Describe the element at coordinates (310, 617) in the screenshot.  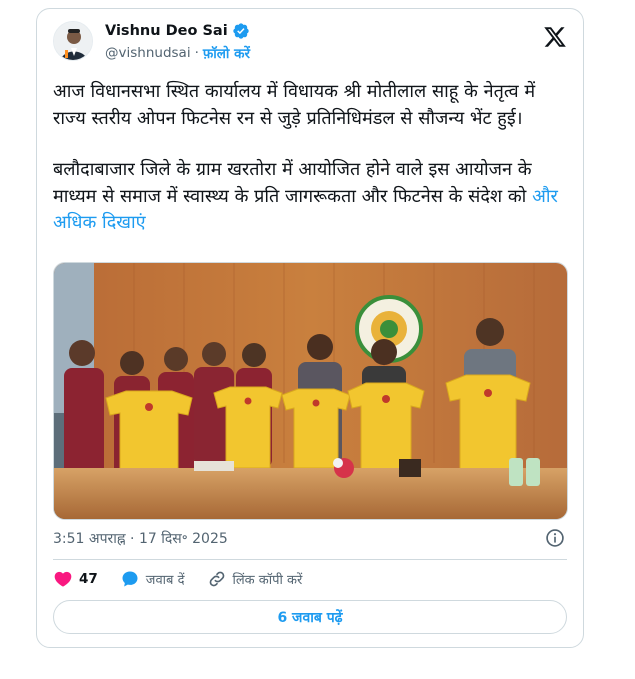
I see `read-replies-button: 6 जवाब पढ़ें` at that location.